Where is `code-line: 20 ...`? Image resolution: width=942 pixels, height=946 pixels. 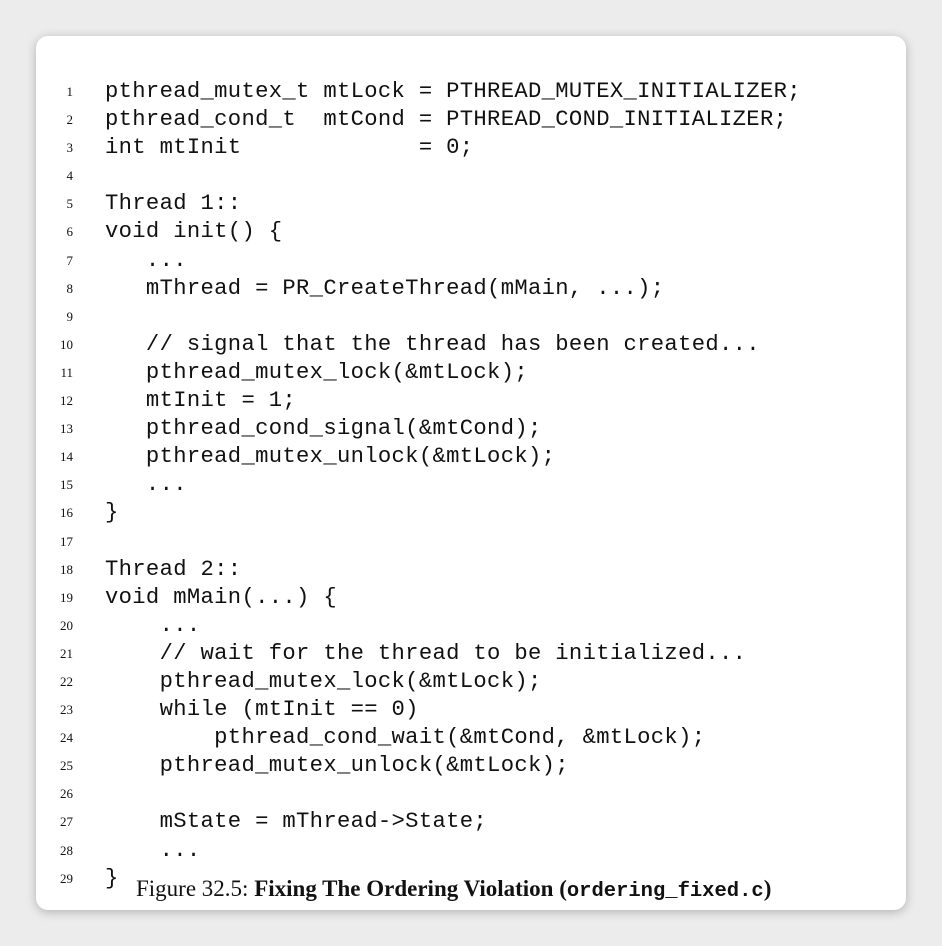
code-line: 20 ... is located at coordinates (471, 626).